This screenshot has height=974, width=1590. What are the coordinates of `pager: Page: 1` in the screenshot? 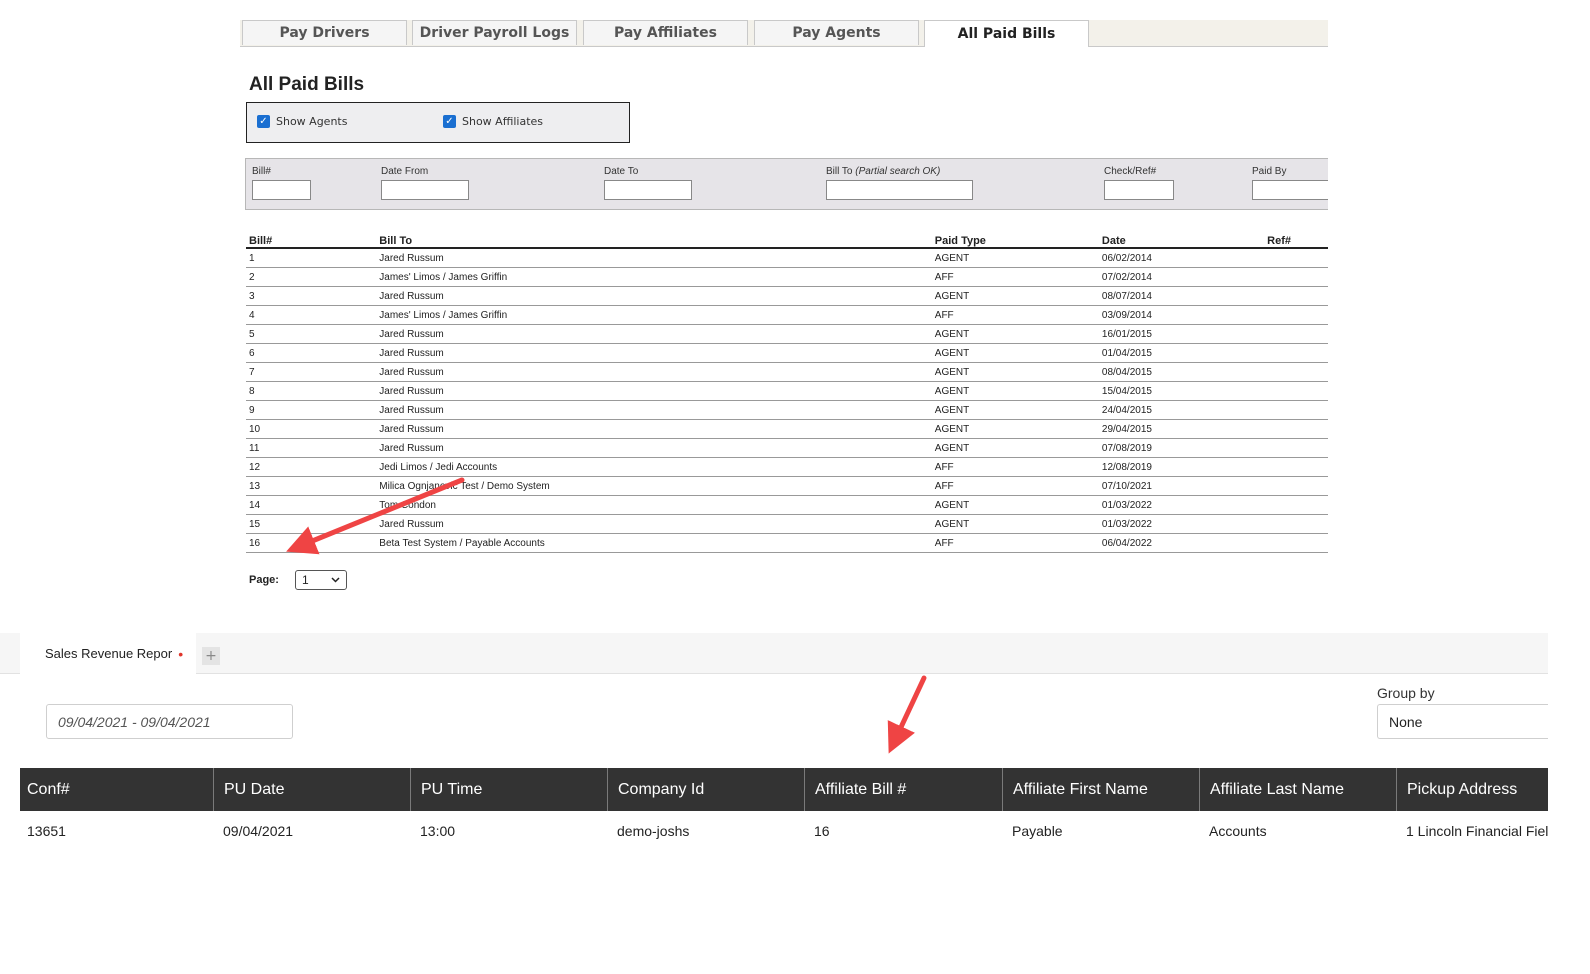 It's located at (298, 580).